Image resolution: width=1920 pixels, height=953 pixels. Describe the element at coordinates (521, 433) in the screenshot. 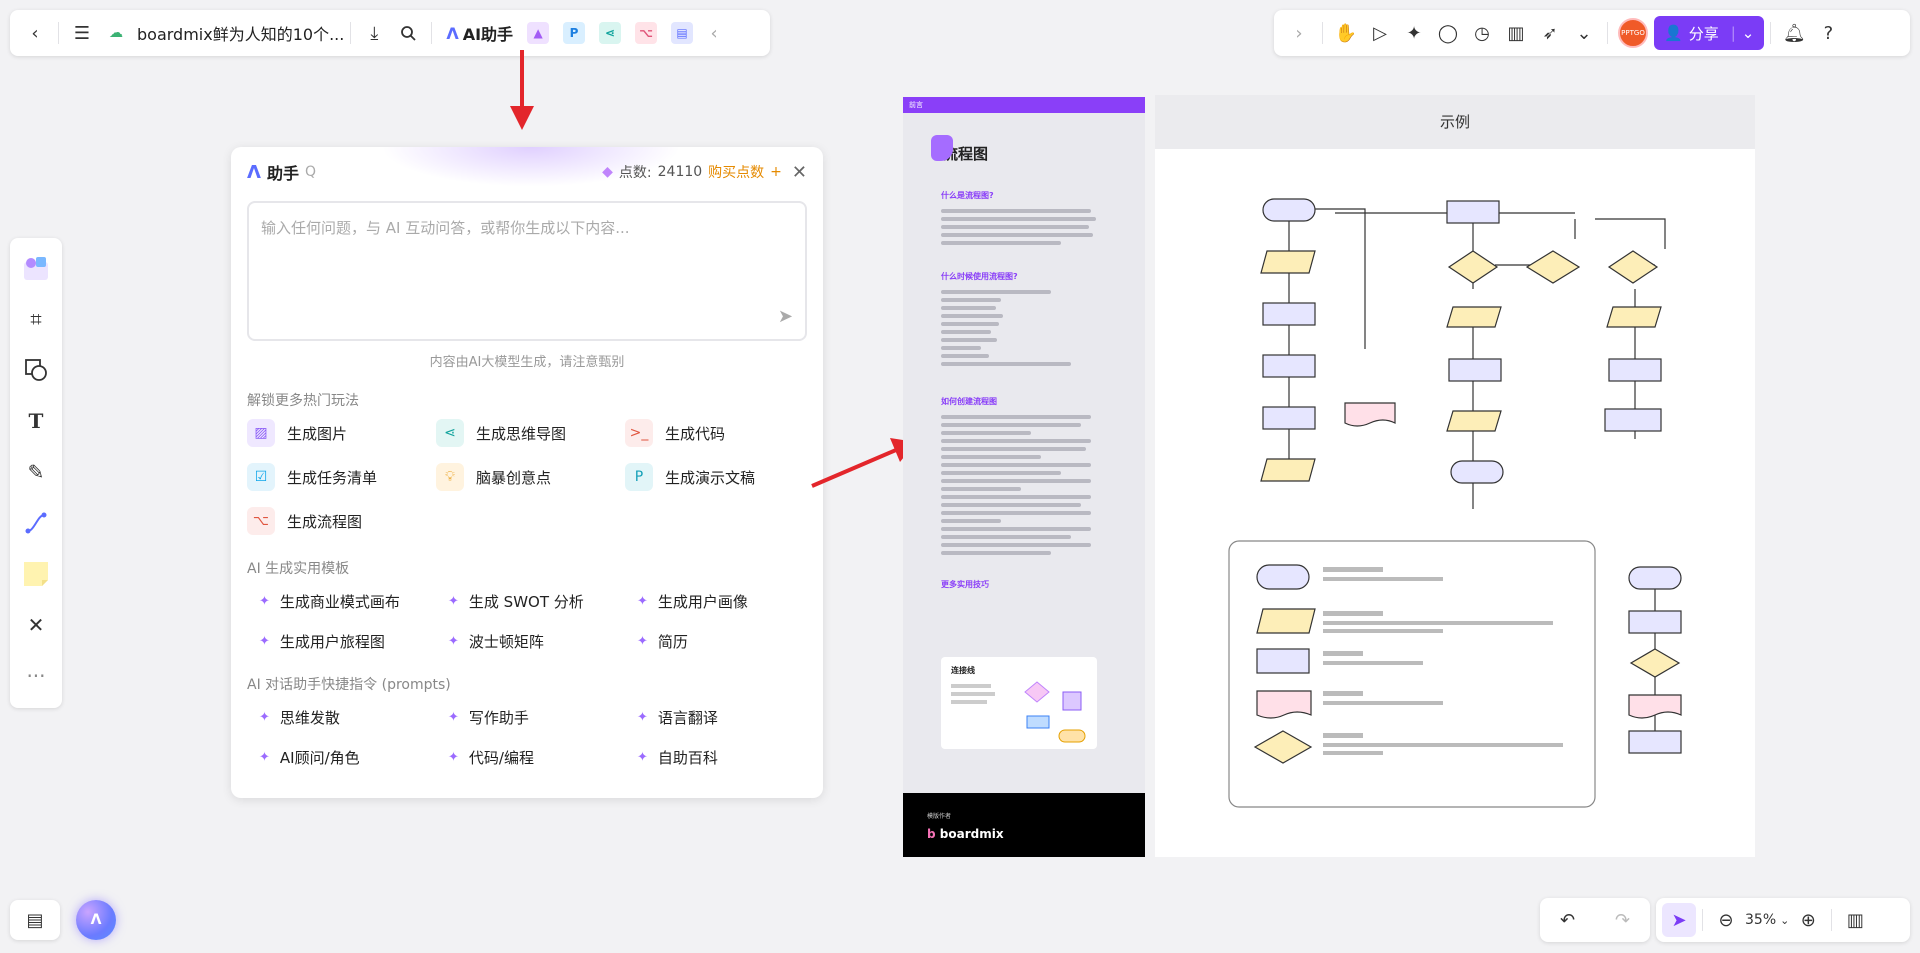

I see `feature-label: 生成思维导图` at that location.